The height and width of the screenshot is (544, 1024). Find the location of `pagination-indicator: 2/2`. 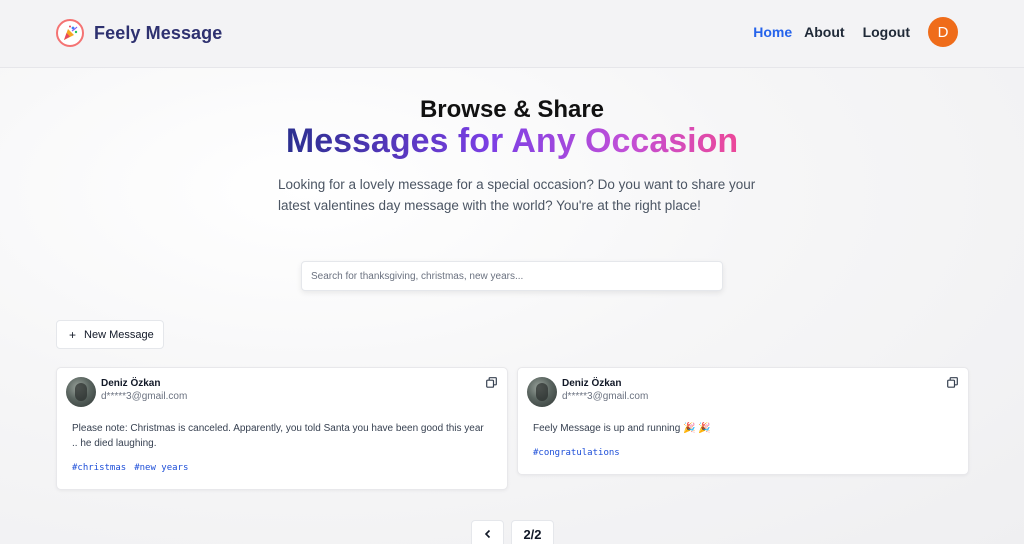

pagination-indicator: 2/2 is located at coordinates (532, 532).